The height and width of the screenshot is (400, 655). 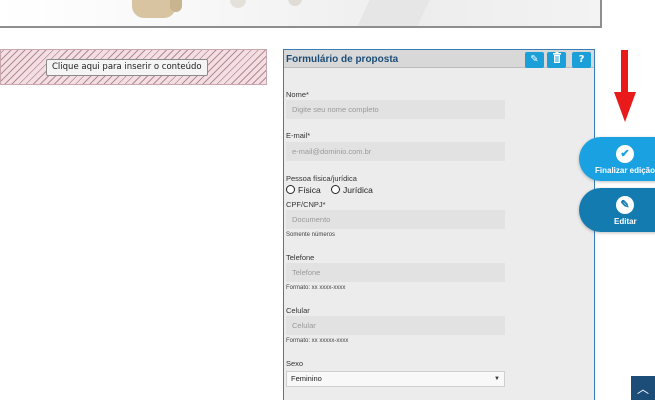 I want to click on trash-icon, so click(x=556, y=60).